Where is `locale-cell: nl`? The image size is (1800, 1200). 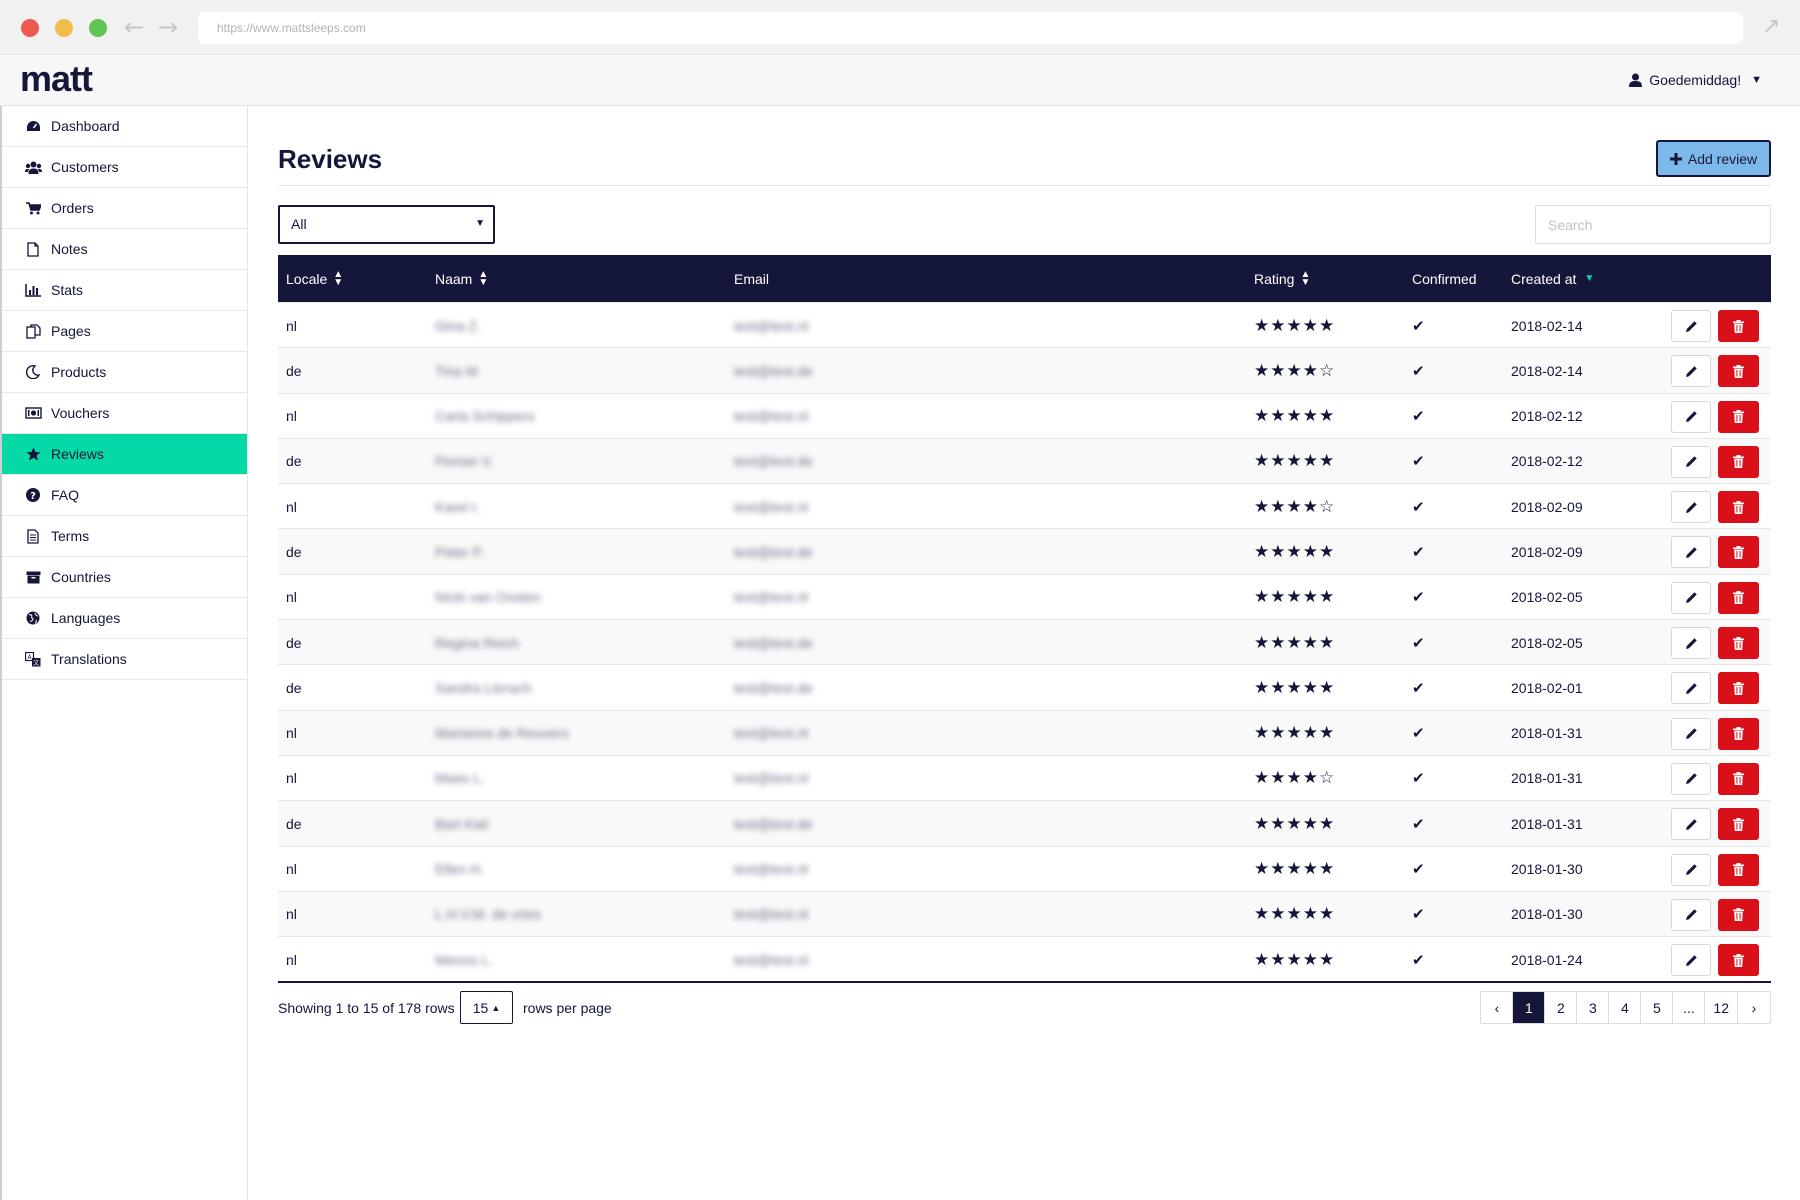
locale-cell: nl is located at coordinates (291, 733).